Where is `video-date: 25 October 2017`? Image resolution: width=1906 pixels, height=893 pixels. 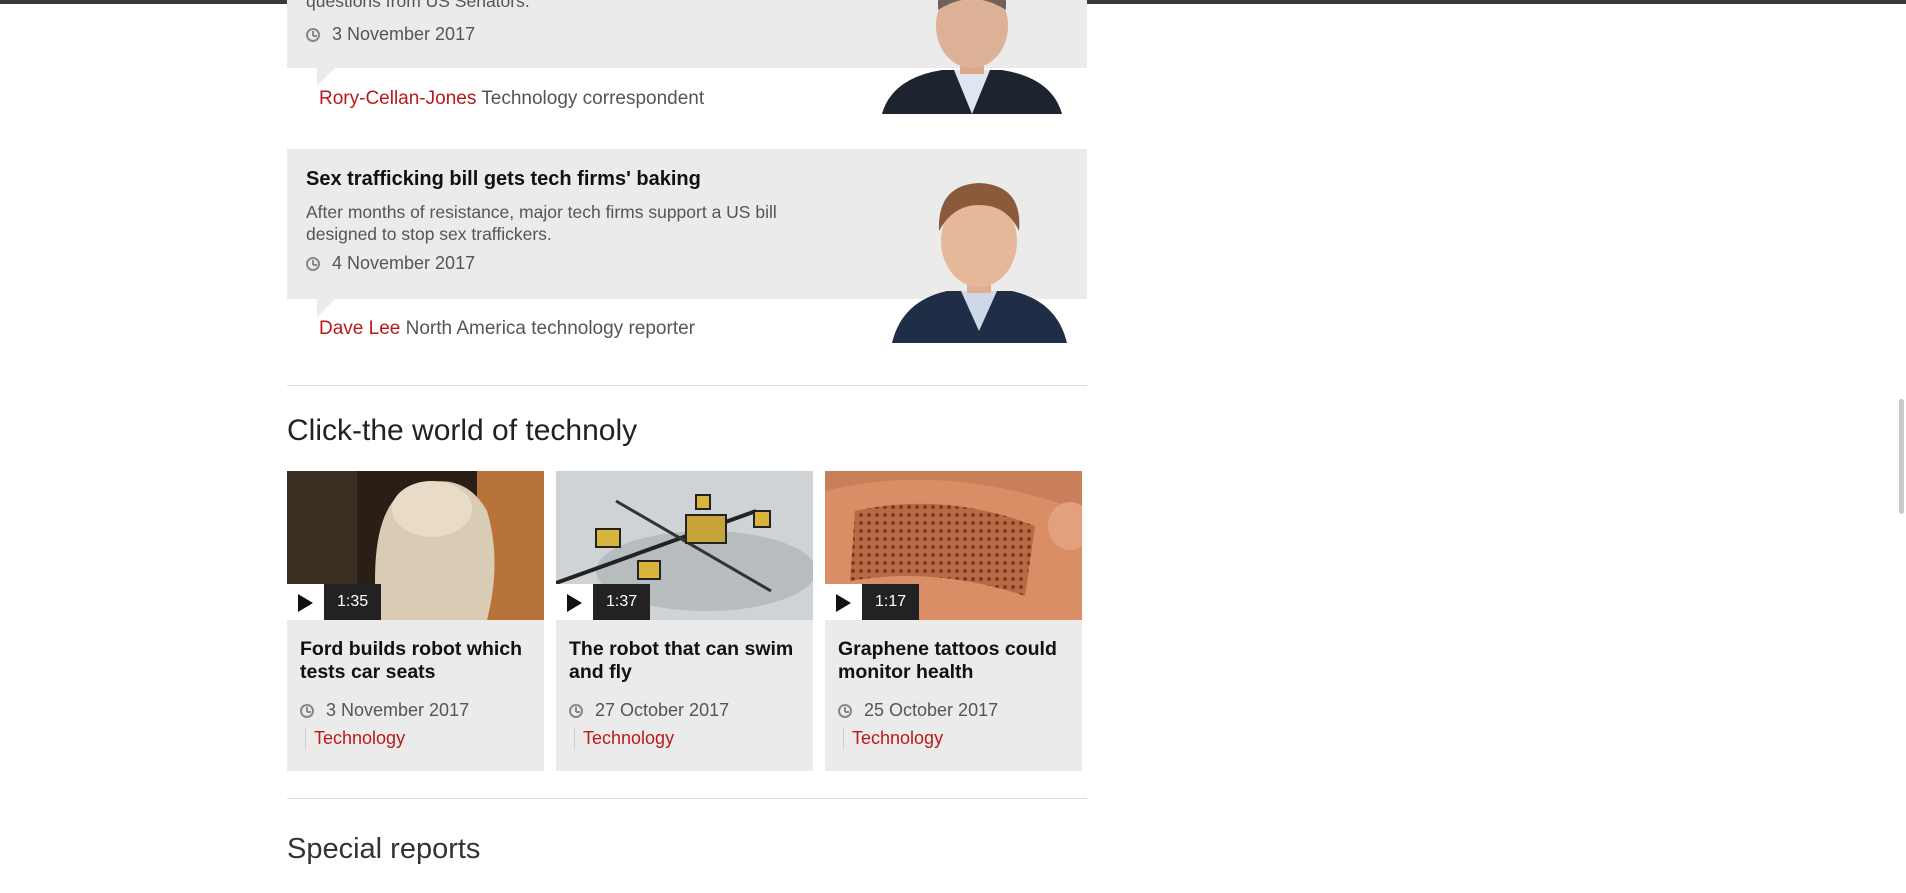
video-date: 25 October 2017 is located at coordinates (918, 710).